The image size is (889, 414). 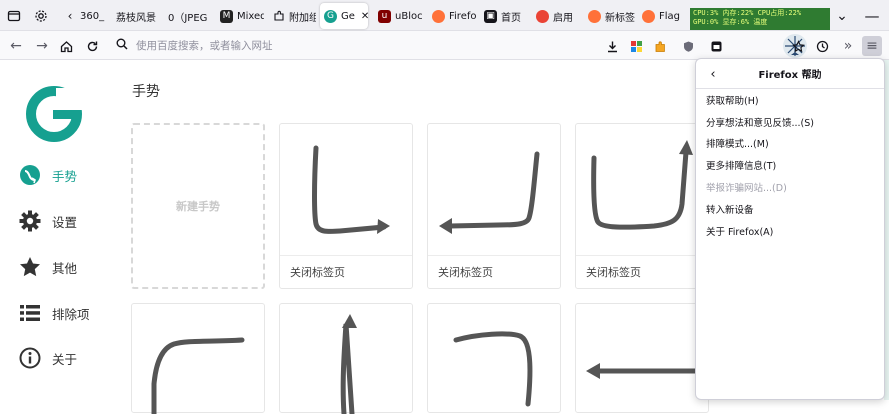 What do you see at coordinates (612, 46) in the screenshot?
I see `download-icon` at bounding box center [612, 46].